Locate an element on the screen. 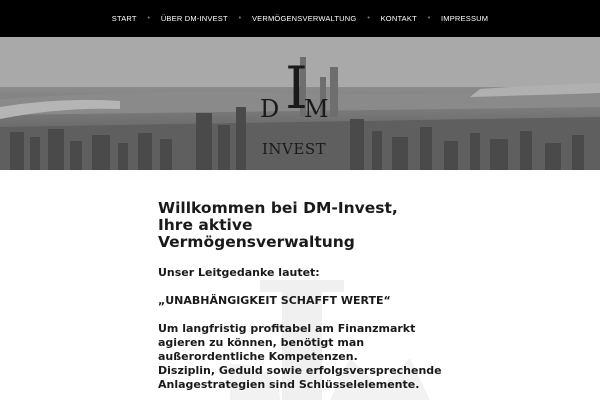  page-title-line: Ihre aktive is located at coordinates (205, 225).